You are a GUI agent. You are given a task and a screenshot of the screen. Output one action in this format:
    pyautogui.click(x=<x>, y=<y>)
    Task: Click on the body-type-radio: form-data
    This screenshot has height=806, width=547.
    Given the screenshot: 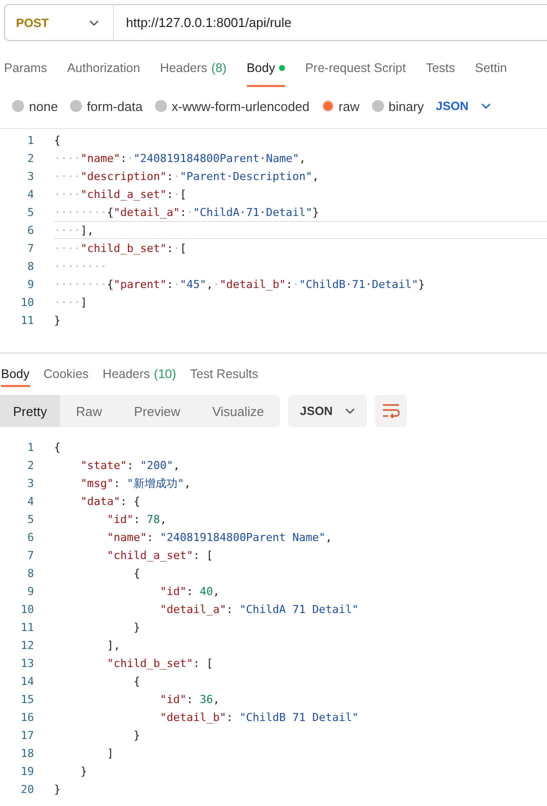 What is the action you would take?
    pyautogui.click(x=106, y=106)
    